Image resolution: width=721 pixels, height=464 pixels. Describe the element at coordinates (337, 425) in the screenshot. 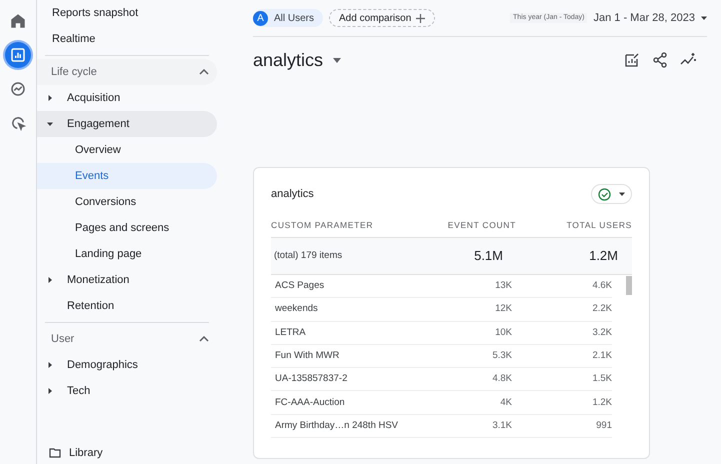

I see `table-cell-text: Army Birthday…n 248th HSV` at that location.